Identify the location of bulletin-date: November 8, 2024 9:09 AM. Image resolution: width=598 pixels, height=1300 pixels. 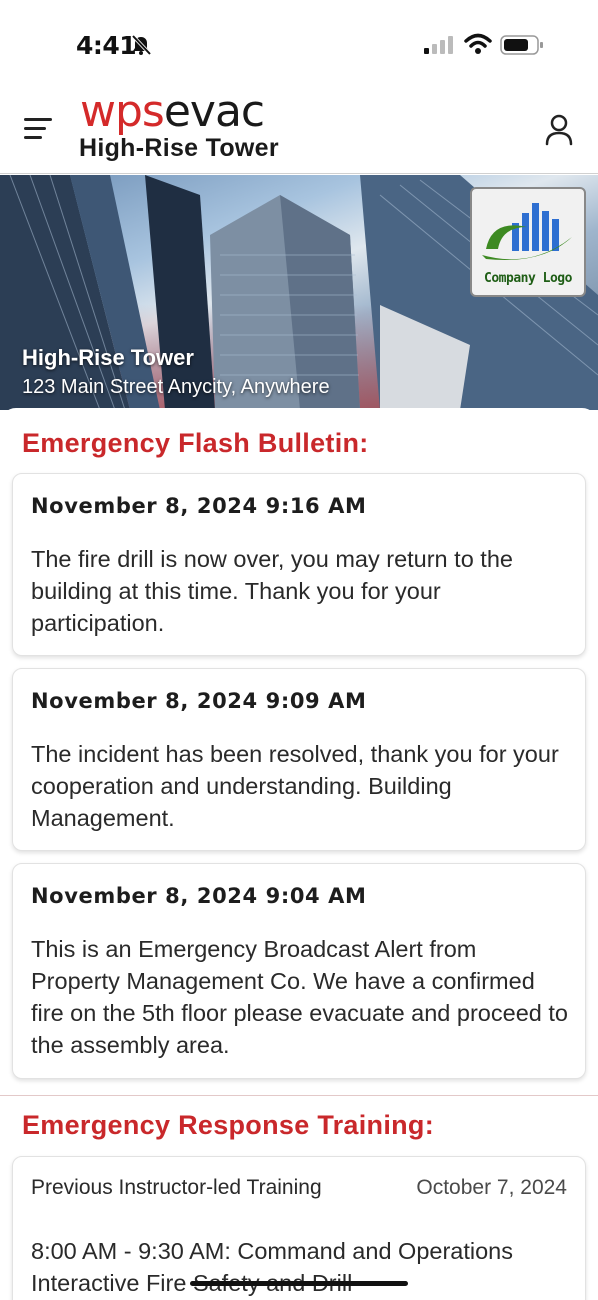
(199, 701).